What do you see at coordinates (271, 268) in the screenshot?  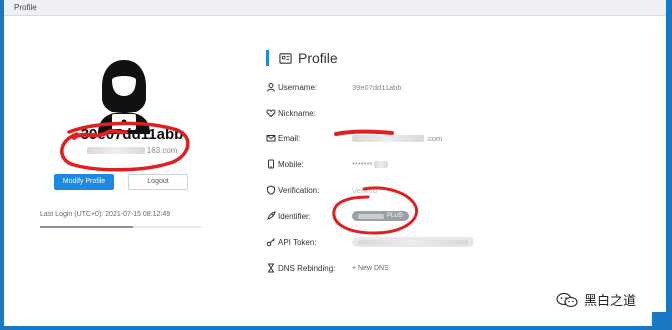 I see `hourglass-icon` at bounding box center [271, 268].